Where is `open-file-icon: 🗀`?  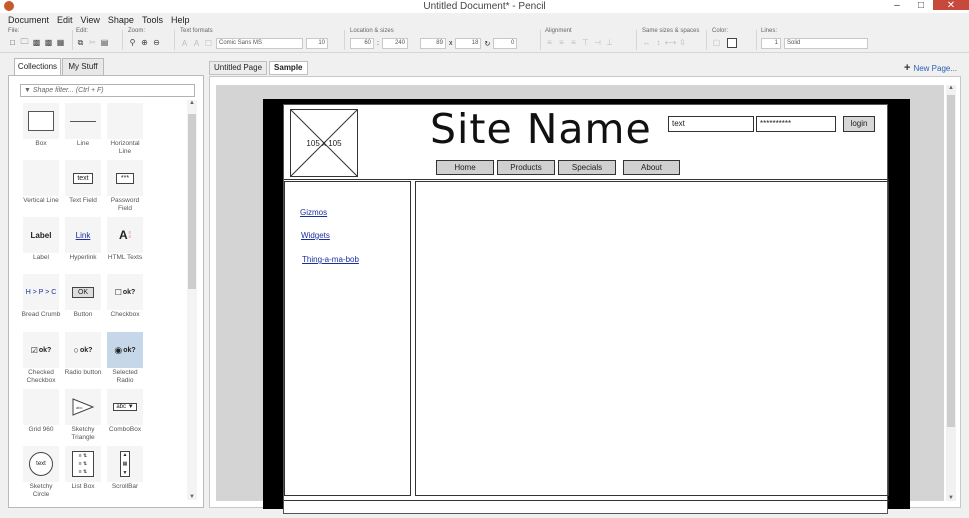 open-file-icon: 🗀 is located at coordinates (24, 42).